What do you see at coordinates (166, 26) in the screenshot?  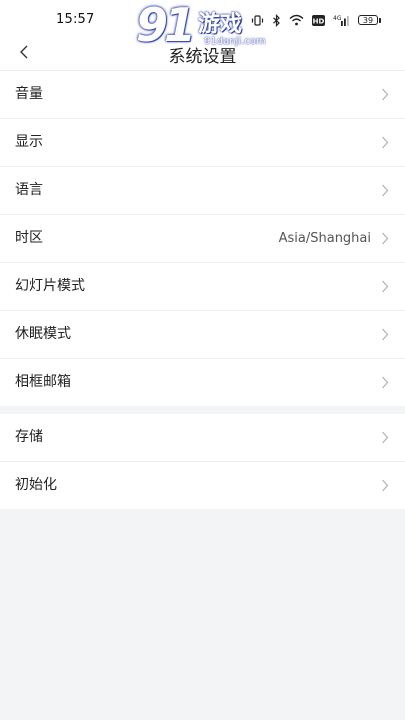 I see `watermark-number: 91` at bounding box center [166, 26].